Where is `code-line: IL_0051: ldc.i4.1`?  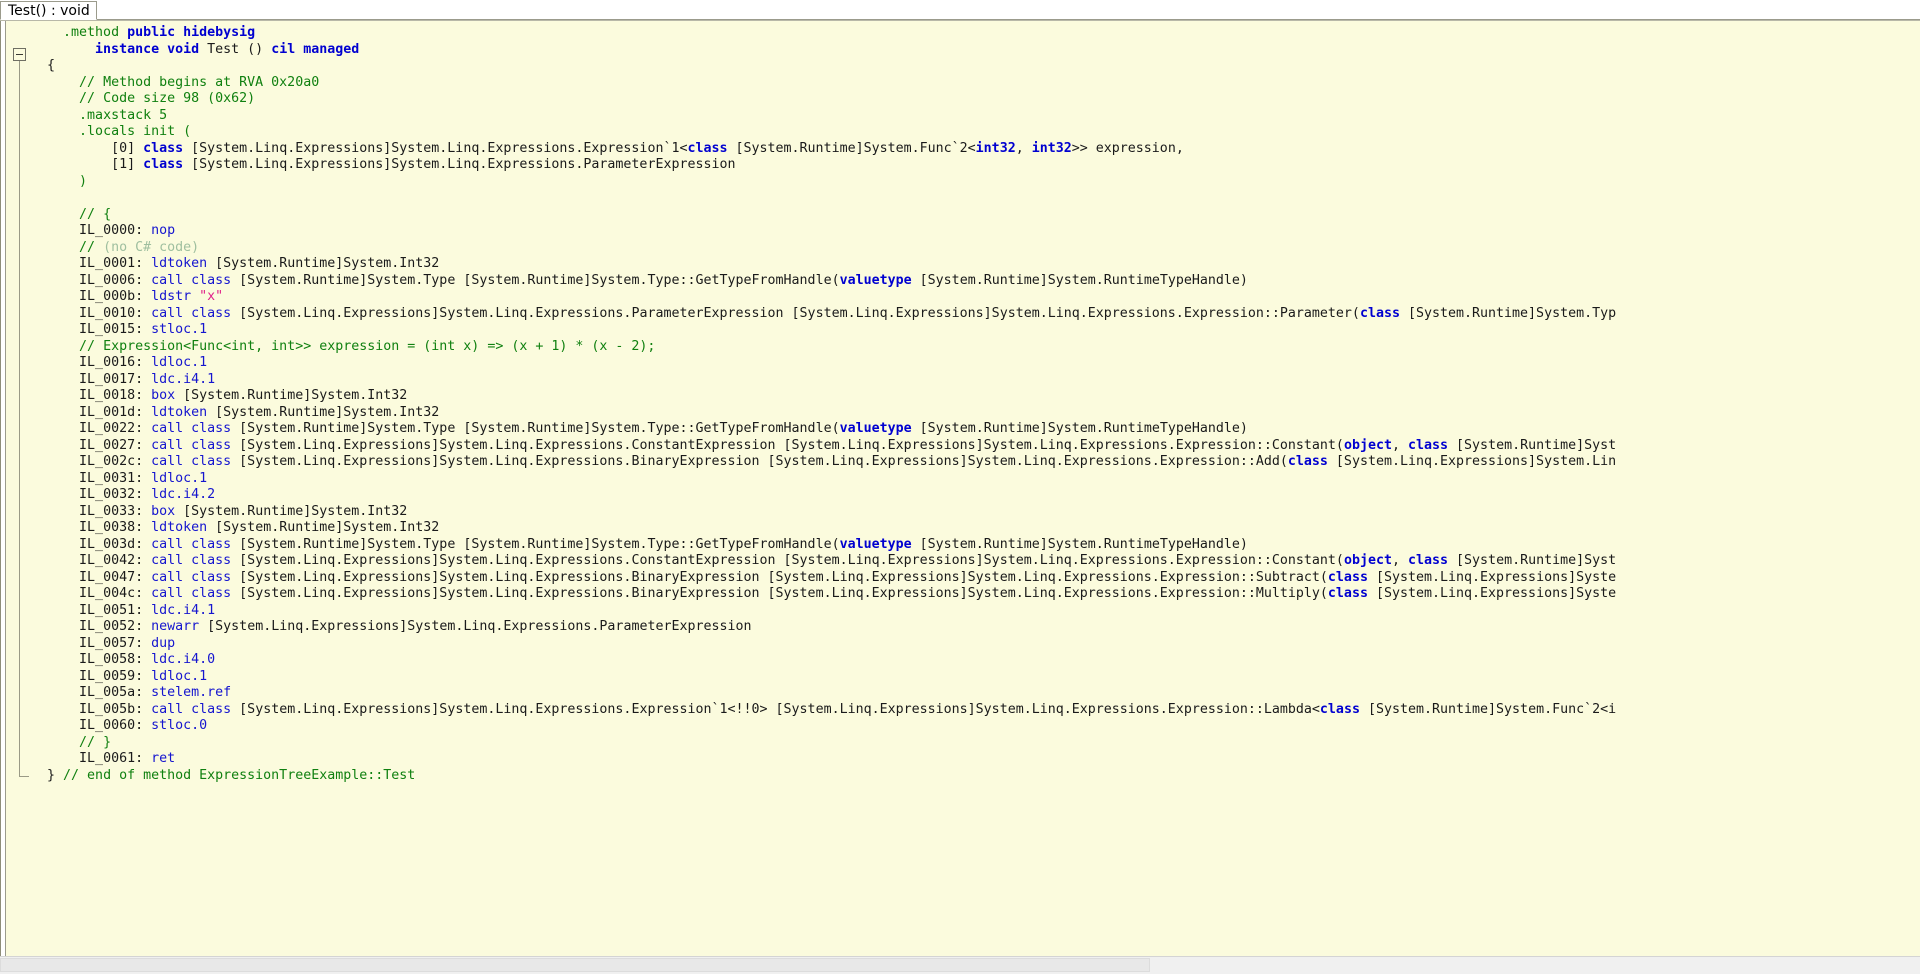
code-line: IL_0051: ldc.i4.1 is located at coordinates (147, 610).